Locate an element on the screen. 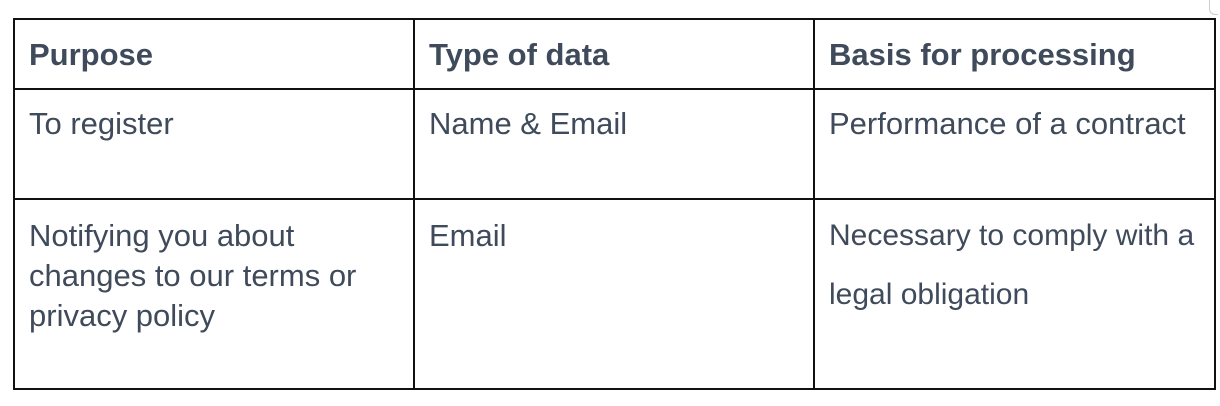 The height and width of the screenshot is (406, 1220). cell-basis: Performance of a contract is located at coordinates (1014, 144).